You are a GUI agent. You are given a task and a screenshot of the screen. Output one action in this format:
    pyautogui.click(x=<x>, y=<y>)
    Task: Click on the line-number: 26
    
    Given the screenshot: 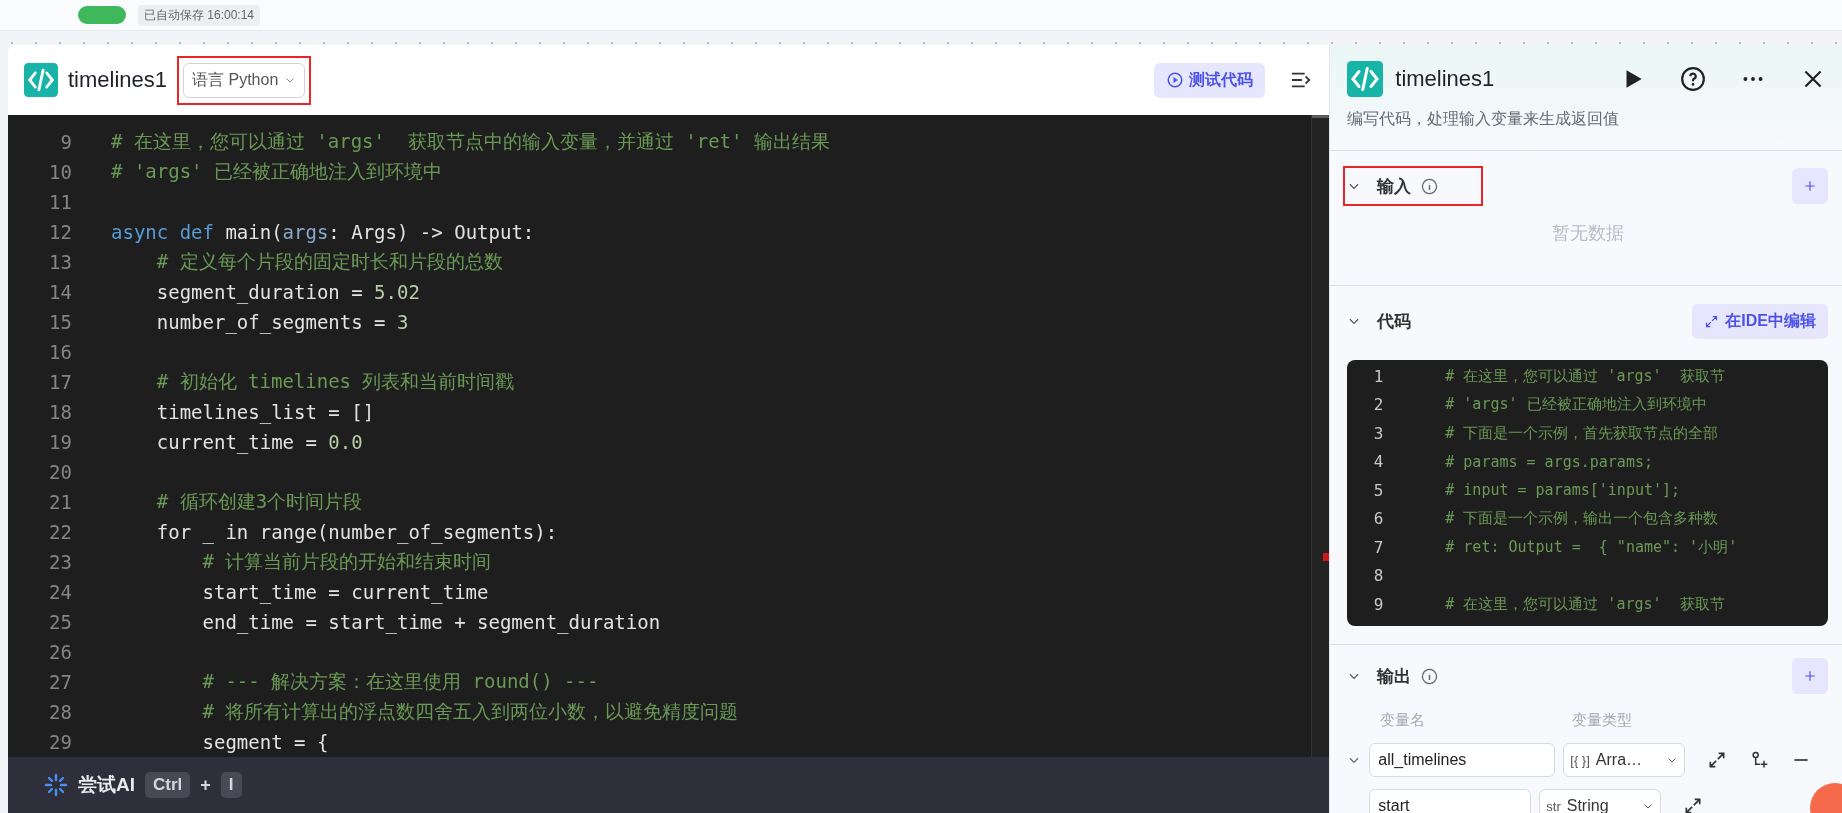 What is the action you would take?
    pyautogui.click(x=60, y=652)
    